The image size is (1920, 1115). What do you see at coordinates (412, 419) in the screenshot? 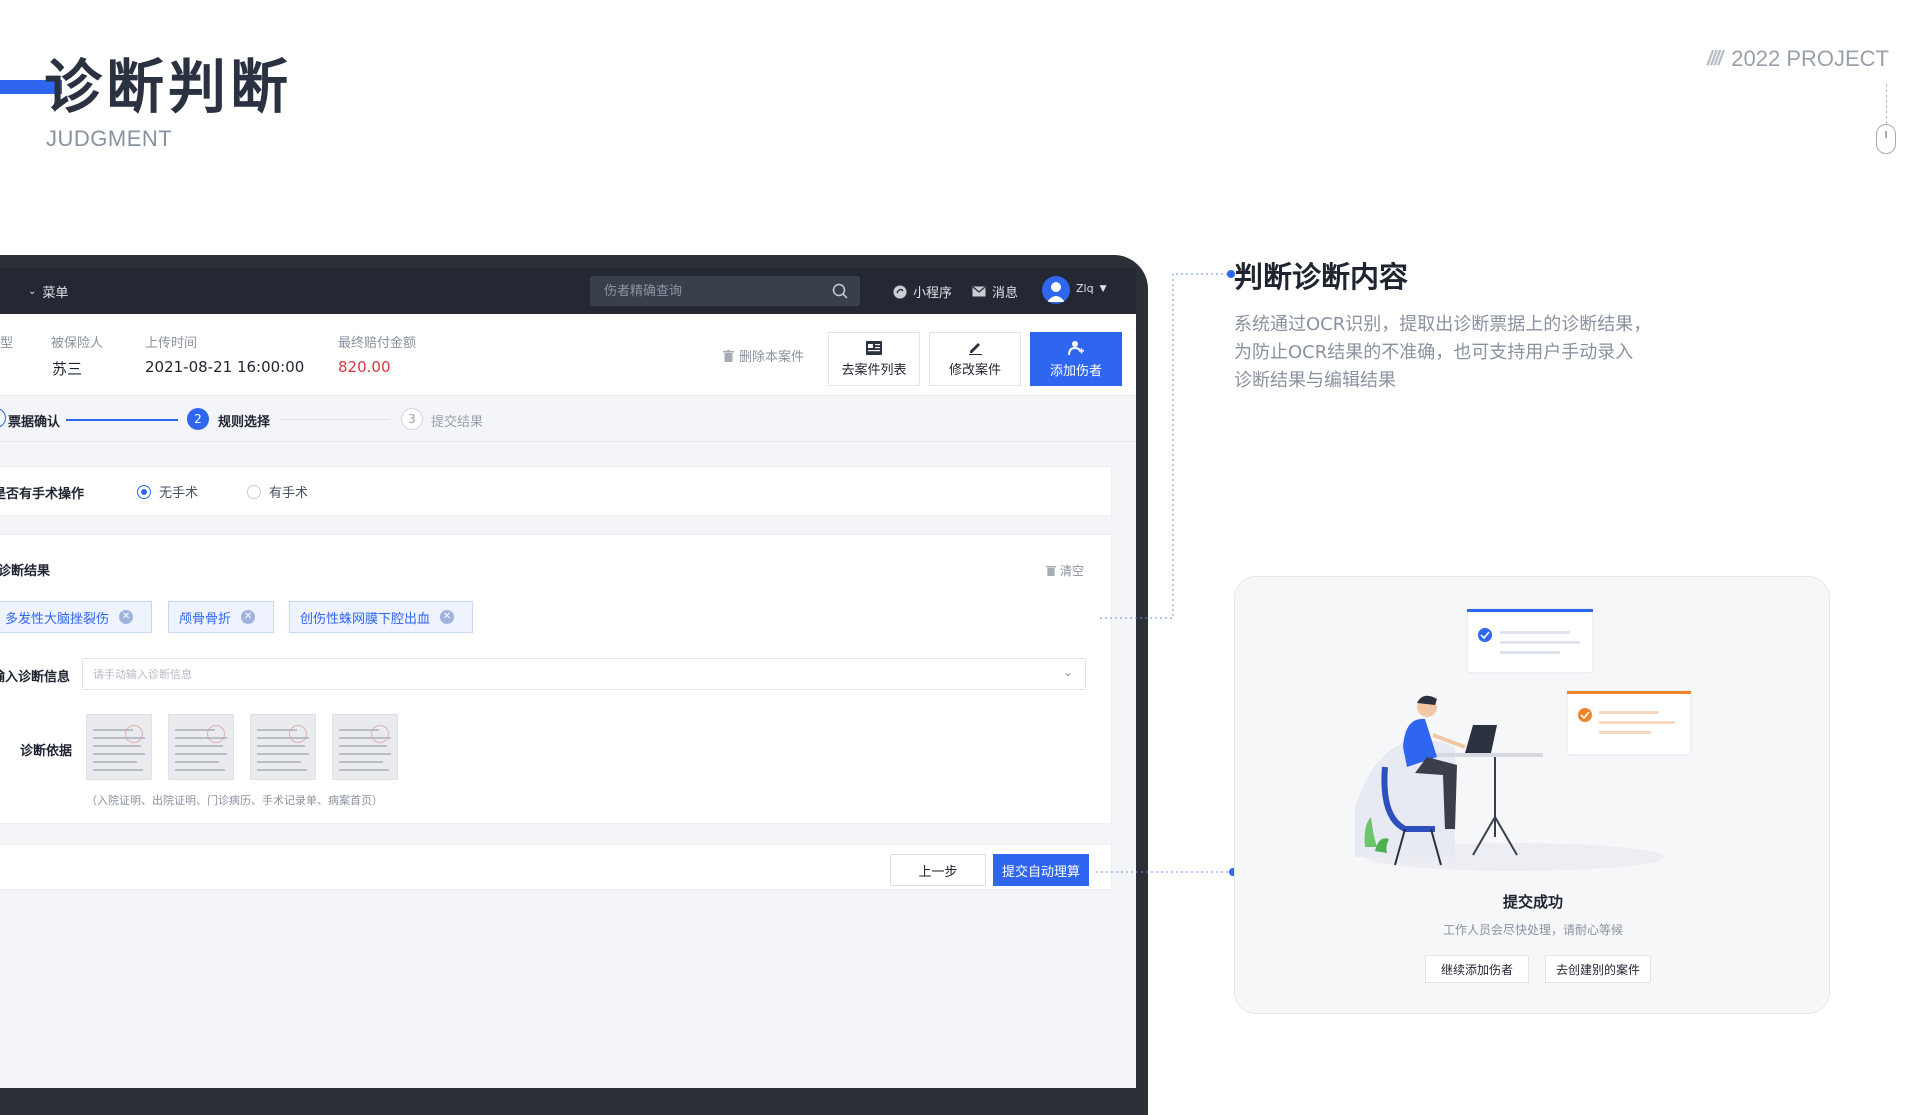
I see `step-3-number: 3` at bounding box center [412, 419].